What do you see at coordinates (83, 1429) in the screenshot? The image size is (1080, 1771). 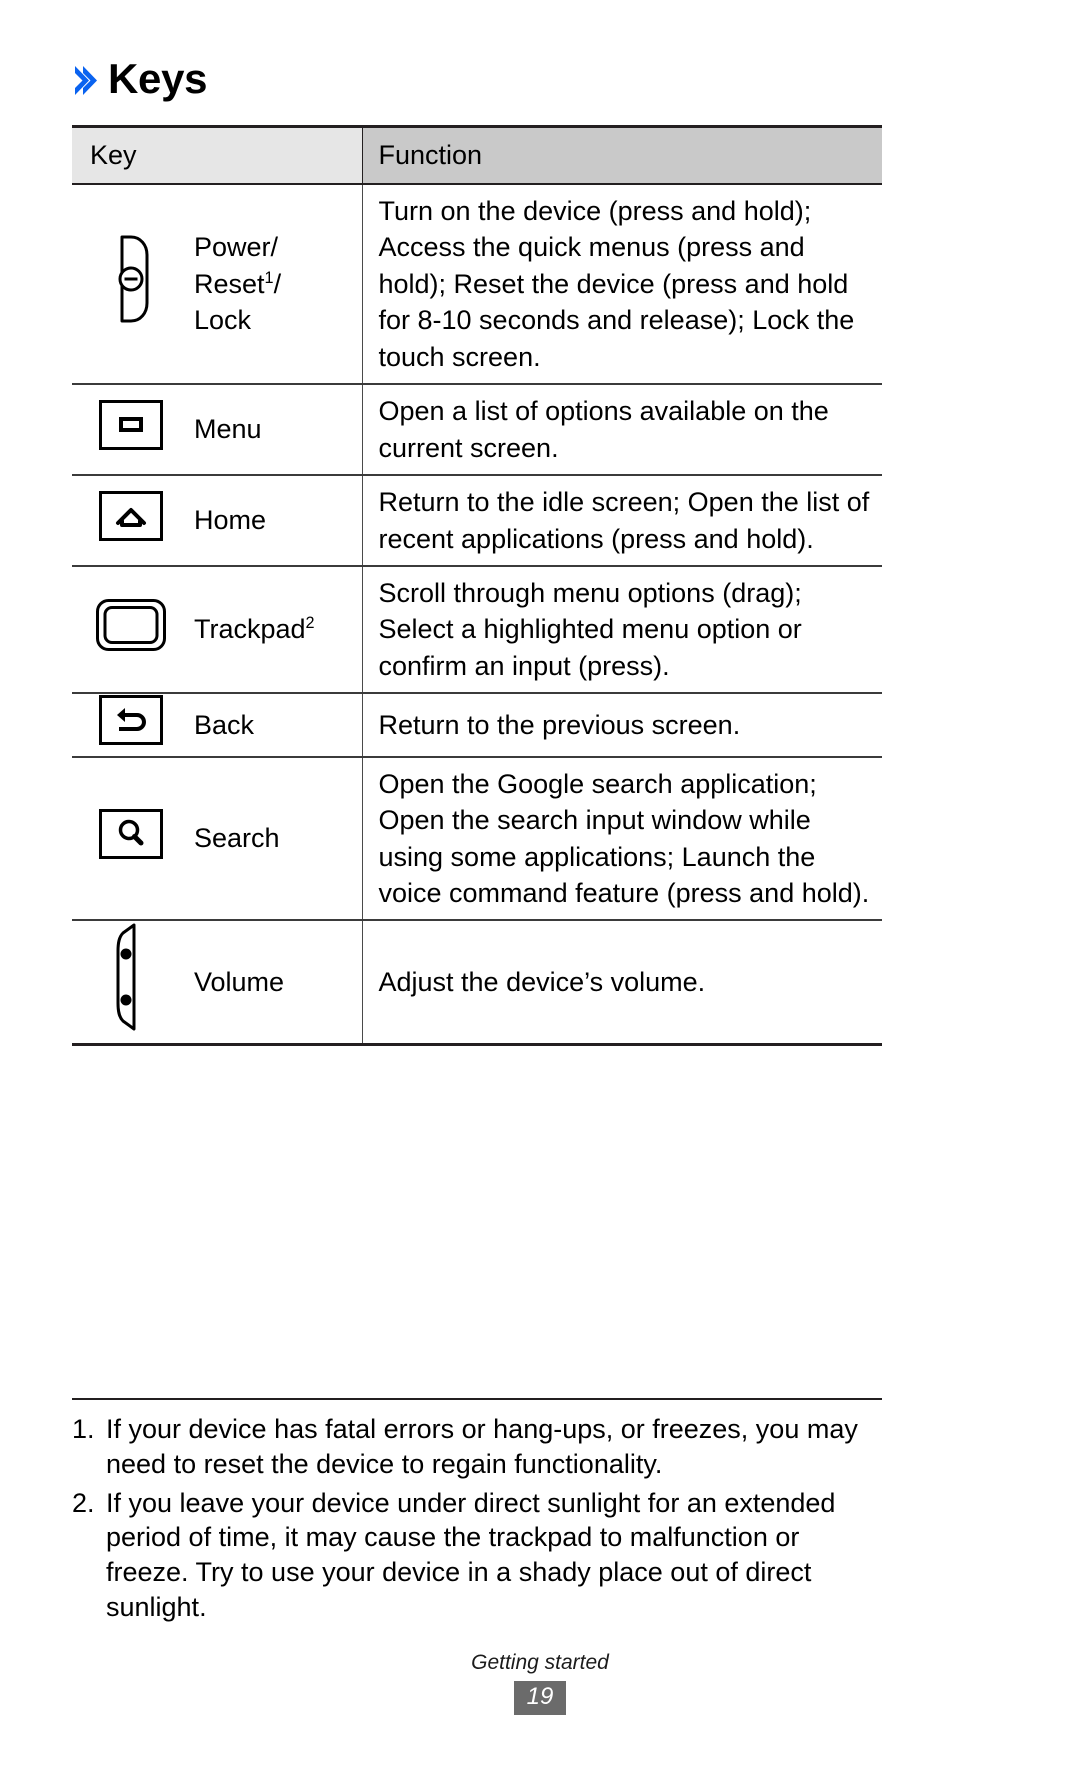 I see `footnote-number: 1.` at bounding box center [83, 1429].